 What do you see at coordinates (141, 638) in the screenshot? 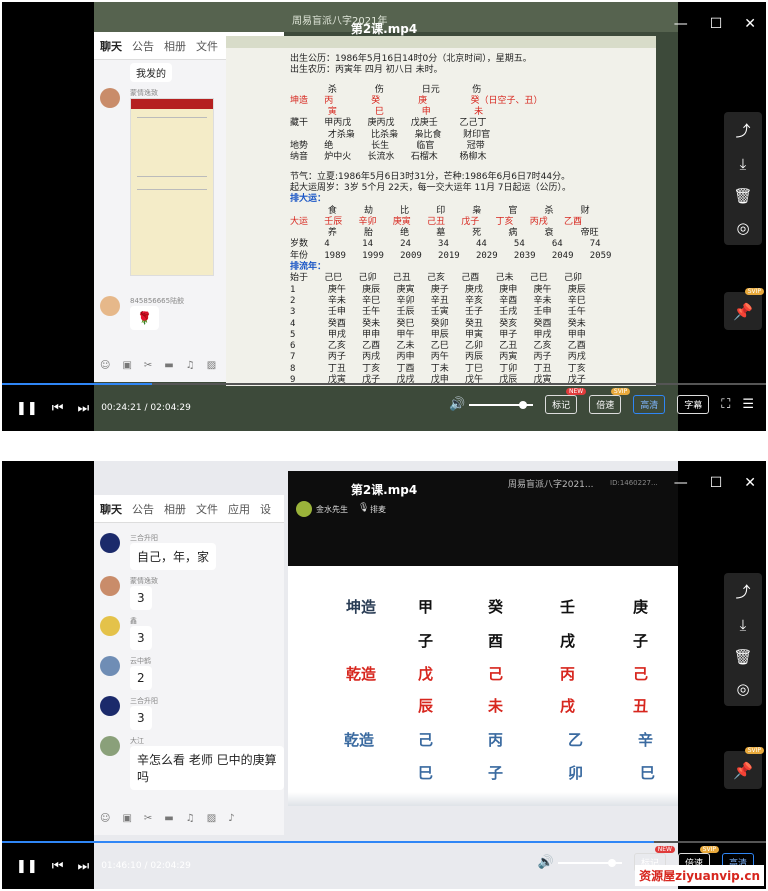
I see `message-text: 3` at bounding box center [141, 638].